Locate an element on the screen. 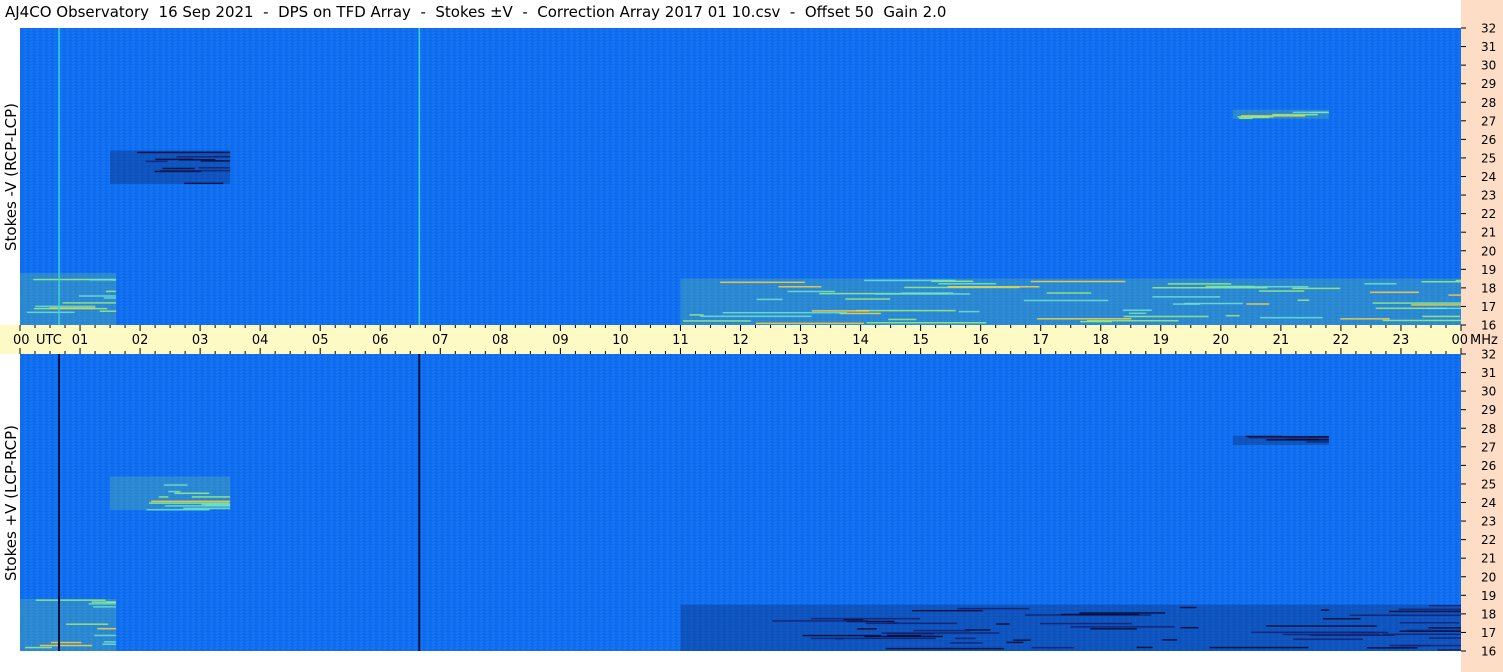 This screenshot has height=672, width=1503. y-tick-label: 23 is located at coordinates (1488, 522).